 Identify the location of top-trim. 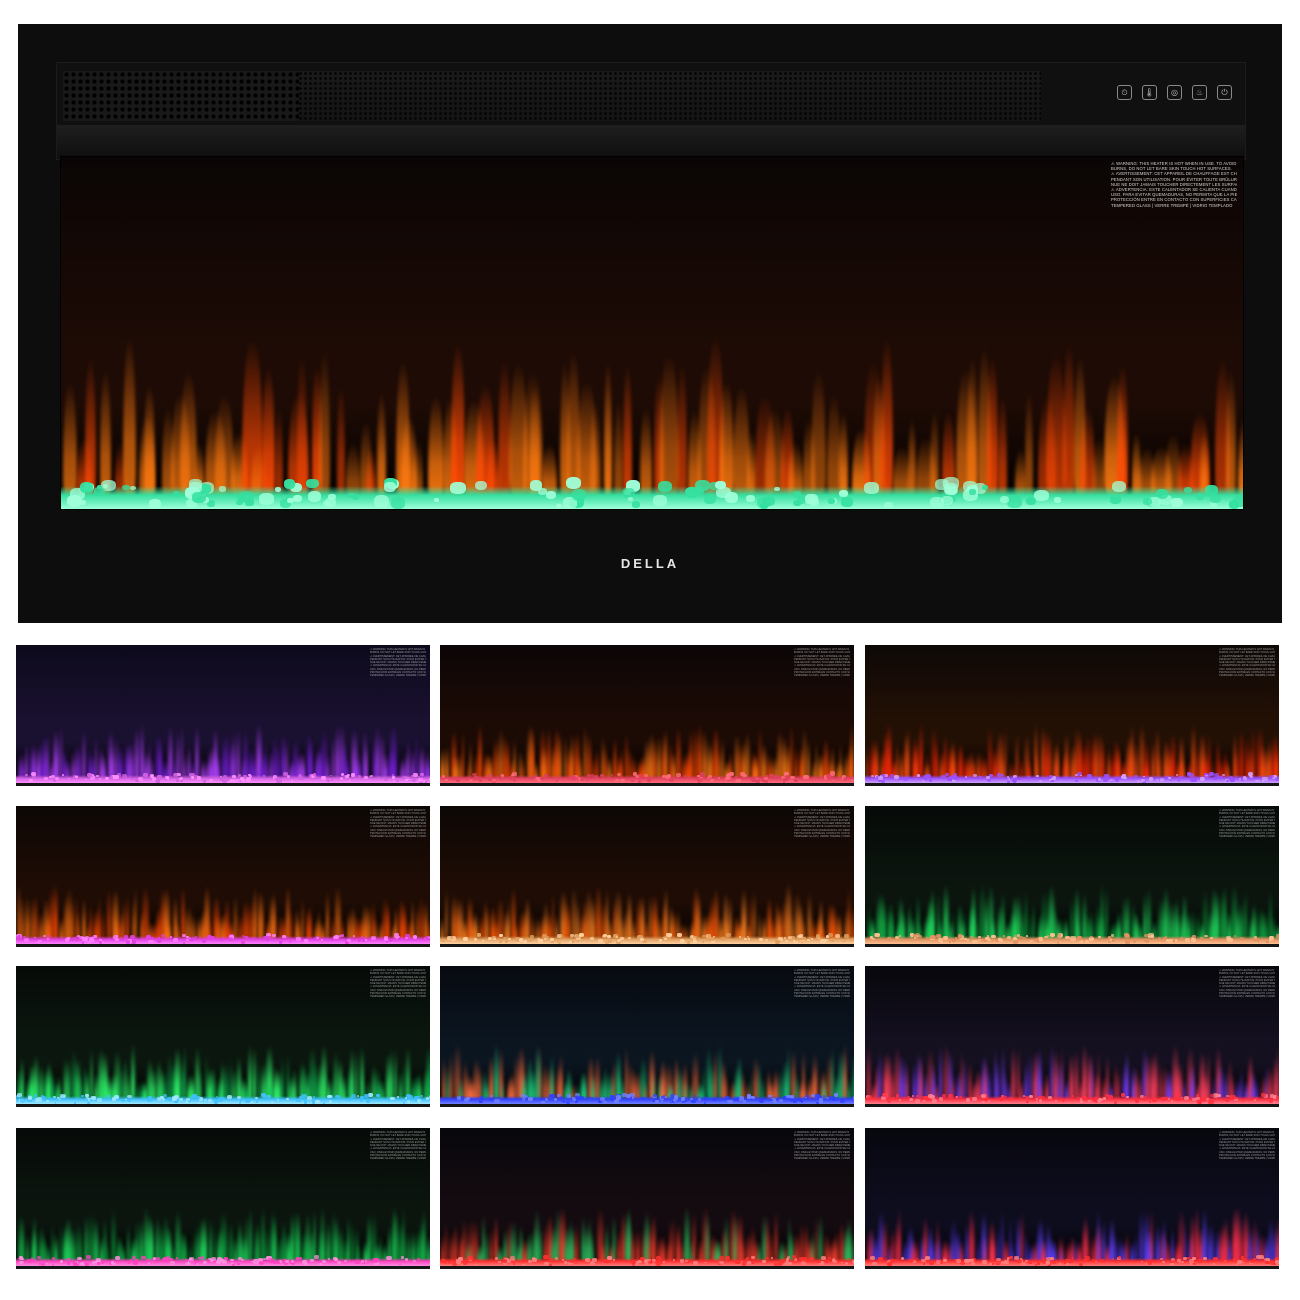
(651, 141).